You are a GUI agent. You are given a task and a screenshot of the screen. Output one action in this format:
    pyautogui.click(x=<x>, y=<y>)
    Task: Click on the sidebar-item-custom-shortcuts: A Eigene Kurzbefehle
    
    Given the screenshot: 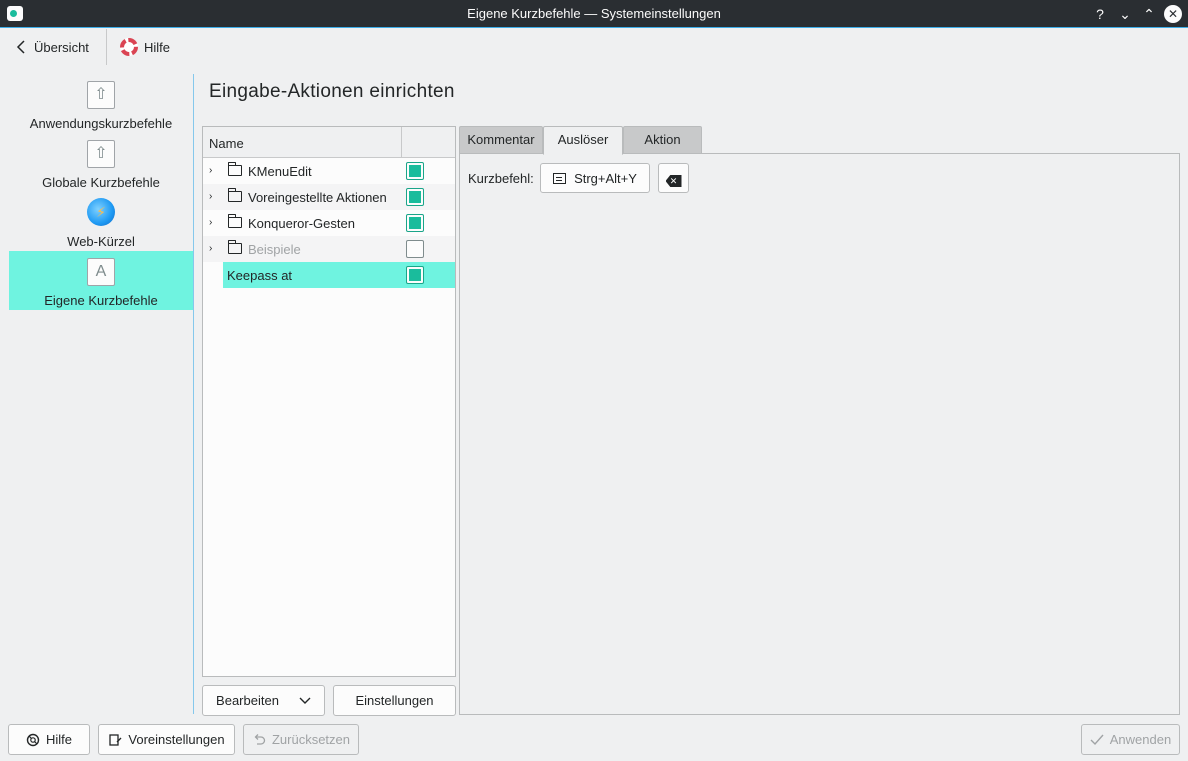 What is the action you would take?
    pyautogui.click(x=101, y=280)
    